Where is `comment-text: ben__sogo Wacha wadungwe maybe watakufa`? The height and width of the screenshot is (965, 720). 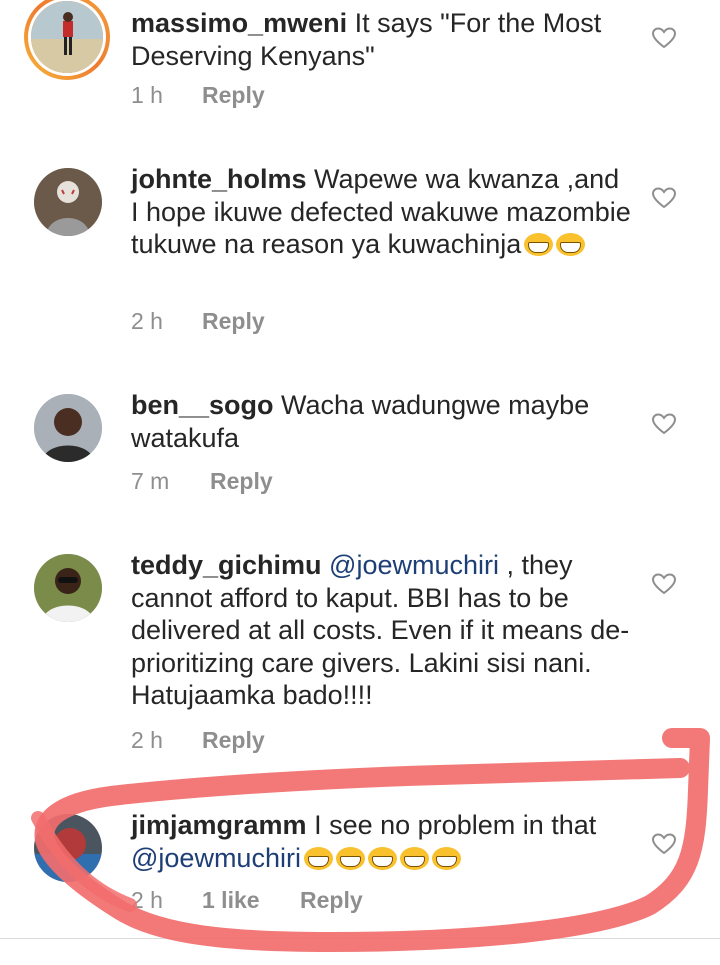 comment-text: ben__sogo Wacha wadungwe maybe watakufa is located at coordinates (381, 421).